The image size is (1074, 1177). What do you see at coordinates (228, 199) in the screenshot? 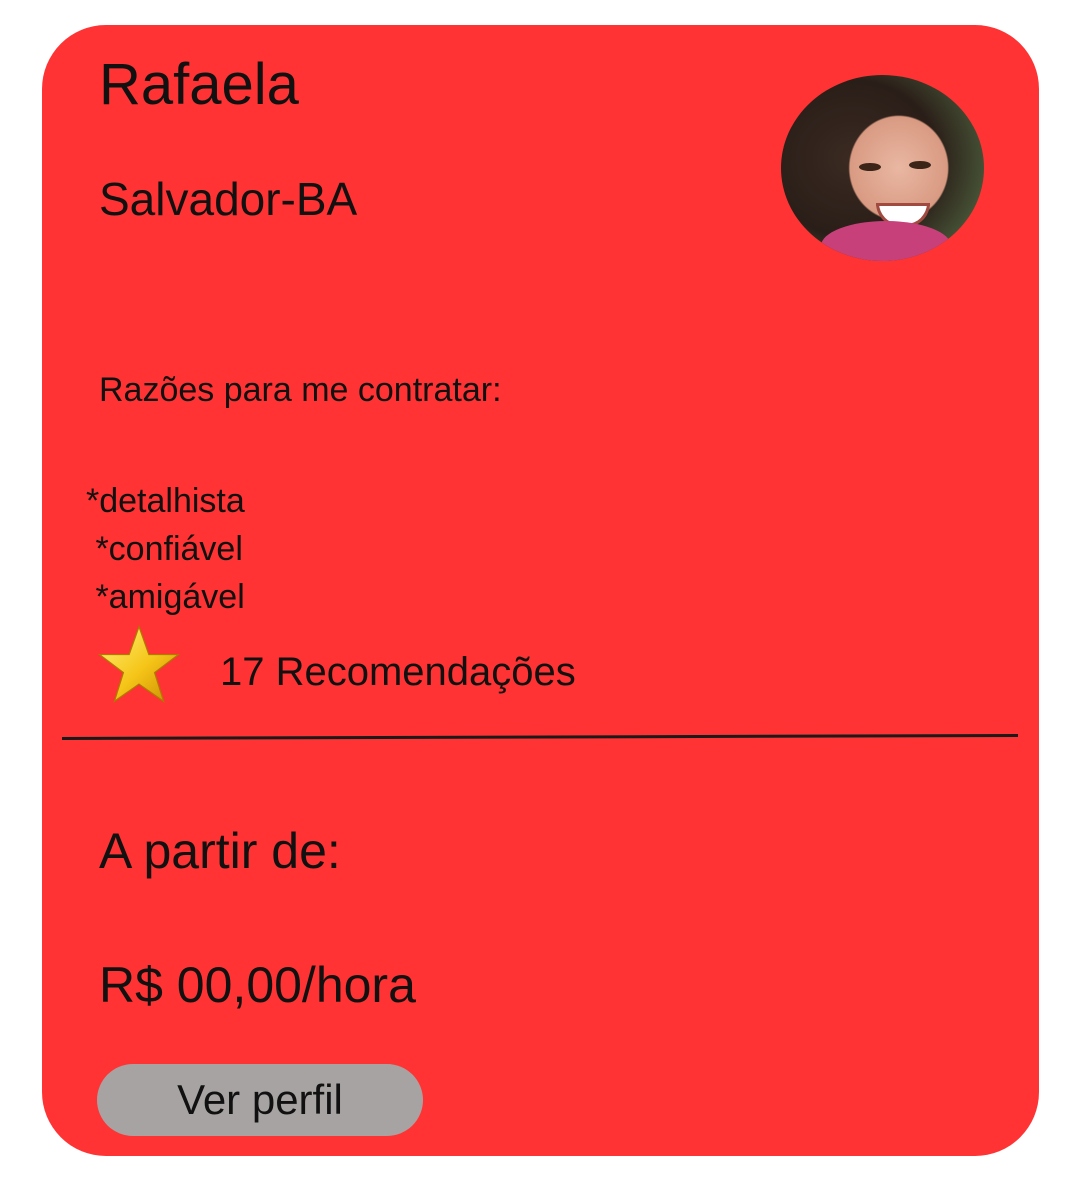
I see `profile-location: Salvador-BA` at bounding box center [228, 199].